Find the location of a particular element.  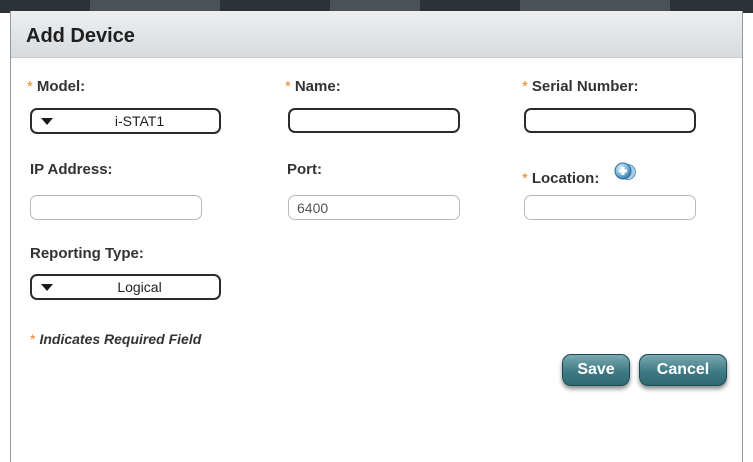

model-select-value: i-STAT1 is located at coordinates (139, 121).